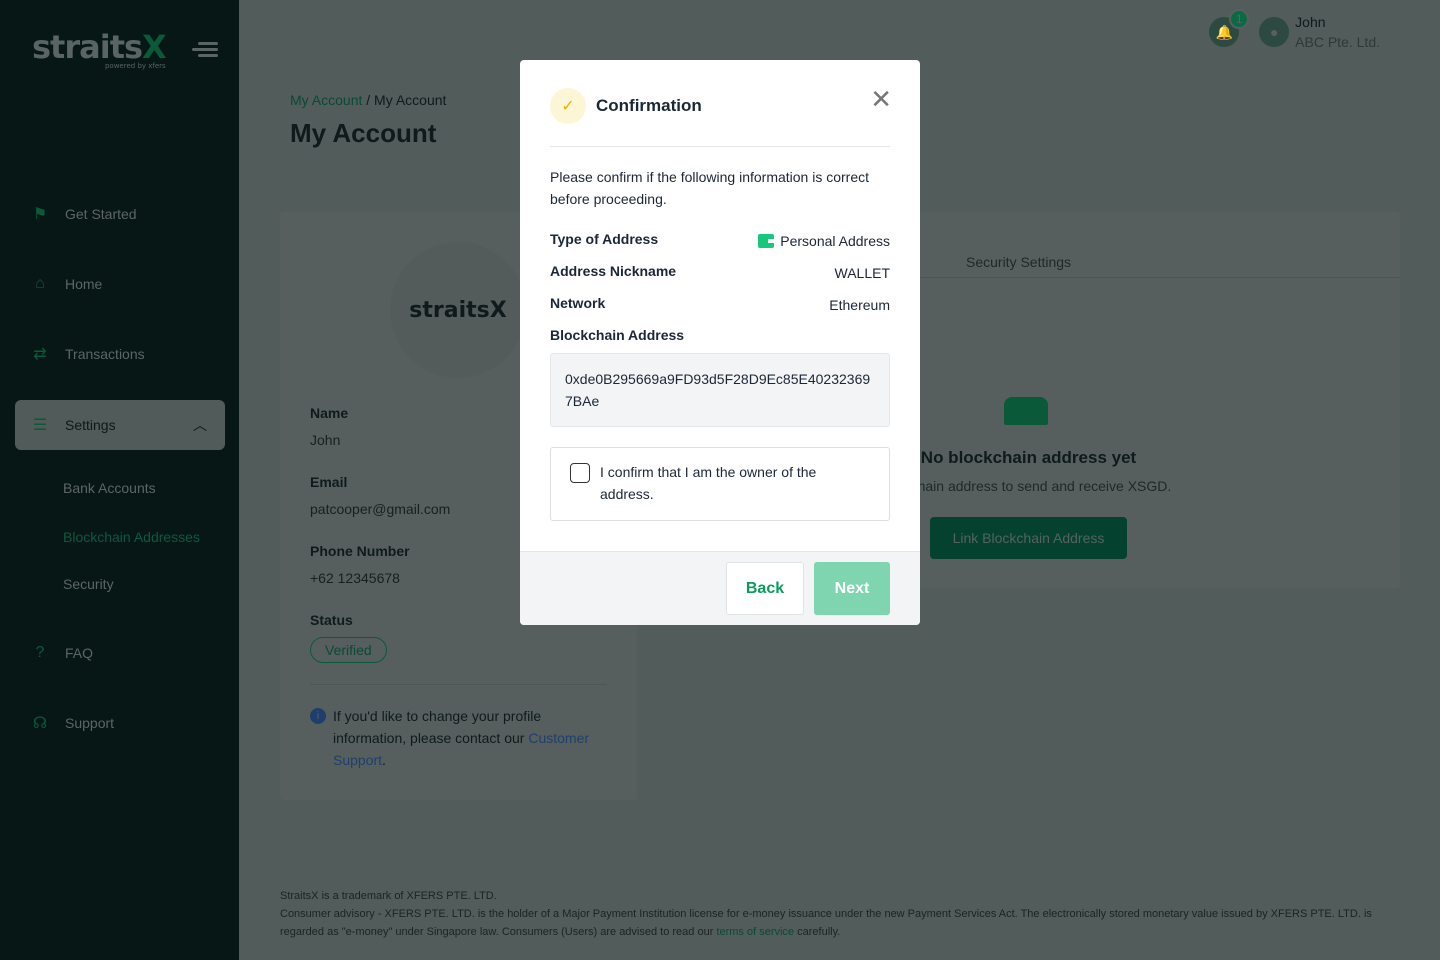 The height and width of the screenshot is (960, 1440). I want to click on row-type-of-address: Type of Address Personal Address, so click(720, 240).